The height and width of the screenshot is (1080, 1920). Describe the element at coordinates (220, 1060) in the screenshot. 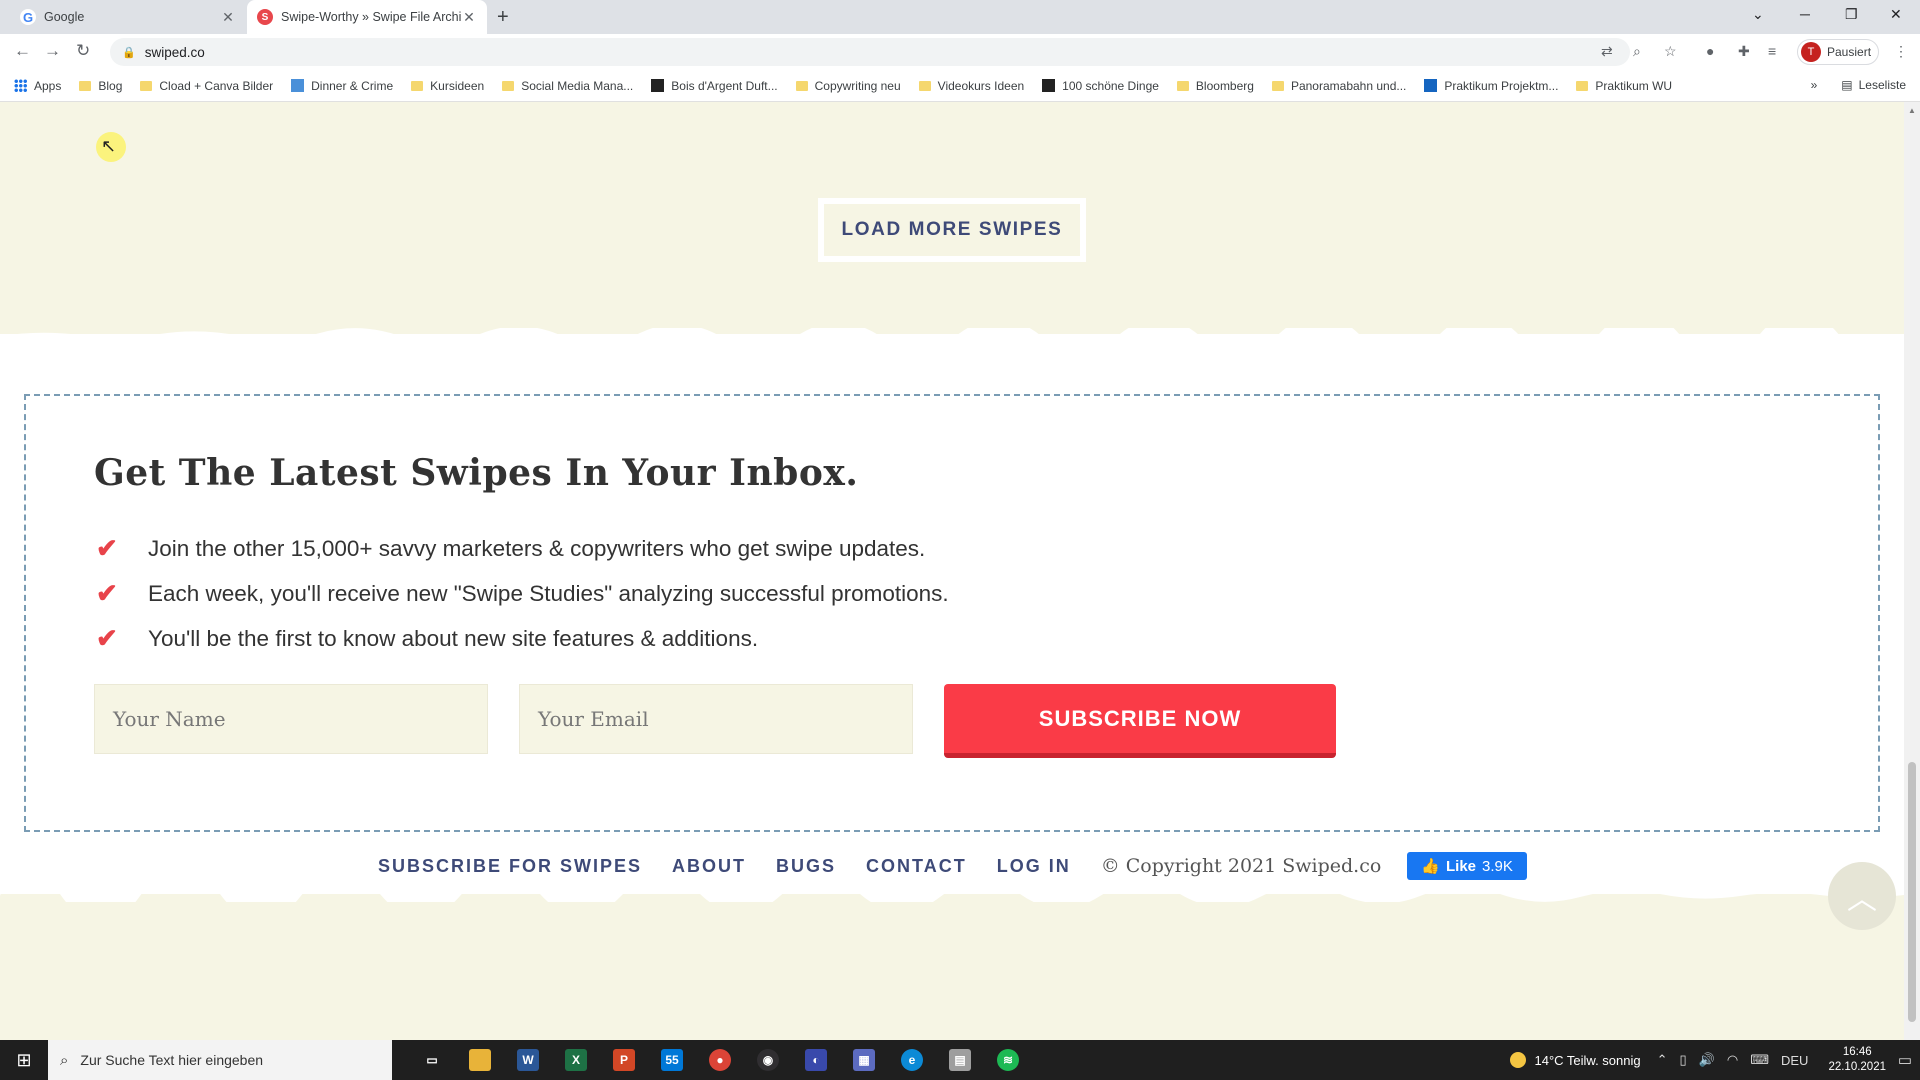

I see `taskbar-search-input: ⌕ Zur Suche Text hier eingeben` at that location.